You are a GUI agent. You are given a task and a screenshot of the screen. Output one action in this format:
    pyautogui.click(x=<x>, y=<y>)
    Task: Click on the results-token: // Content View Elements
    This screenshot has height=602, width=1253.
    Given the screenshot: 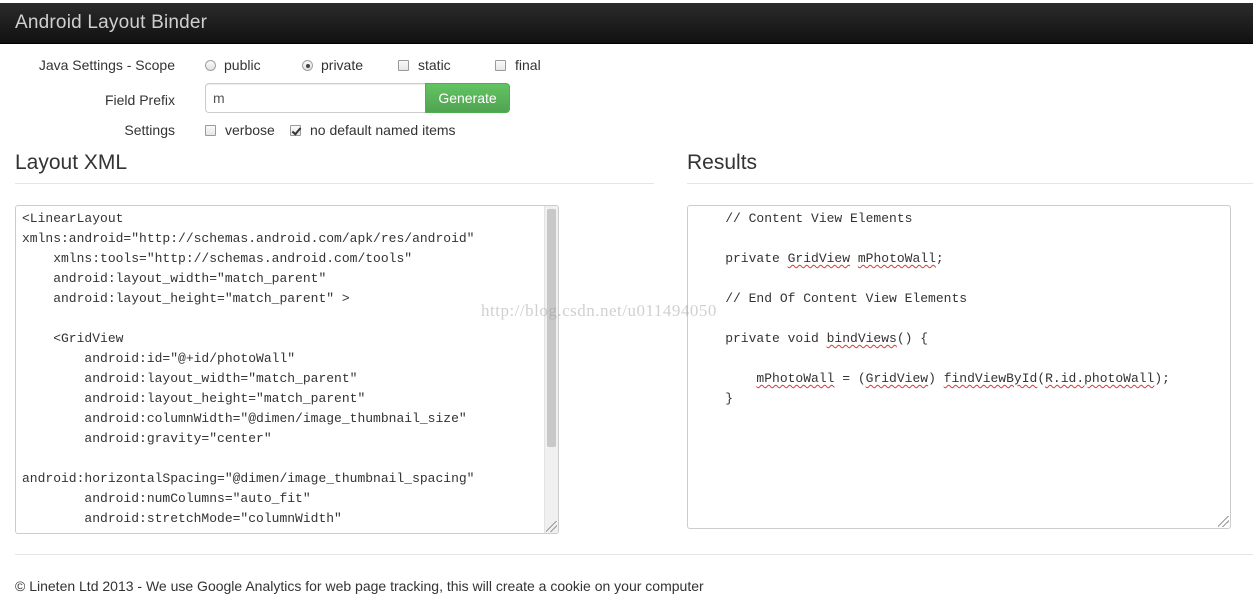 What is the action you would take?
    pyautogui.click(x=803, y=218)
    